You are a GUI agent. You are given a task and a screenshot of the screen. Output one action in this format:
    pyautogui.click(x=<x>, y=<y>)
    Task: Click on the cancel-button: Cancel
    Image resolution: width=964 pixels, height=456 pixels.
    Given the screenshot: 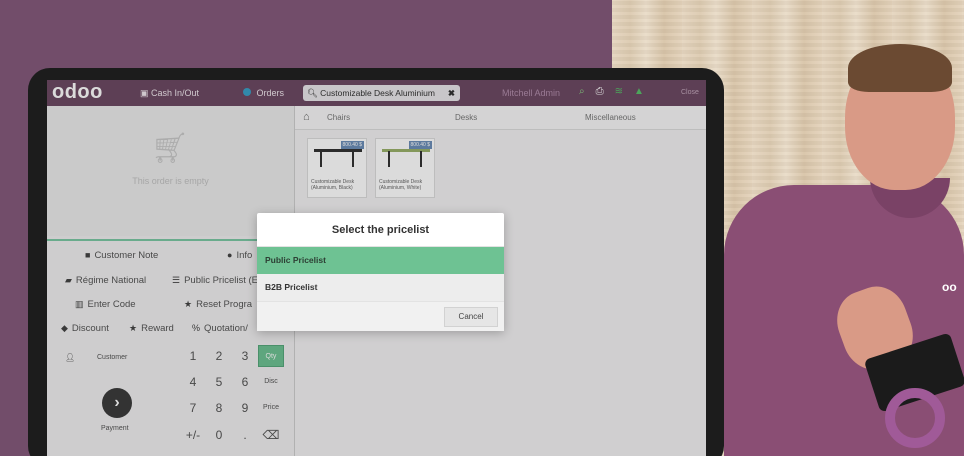 What is the action you would take?
    pyautogui.click(x=471, y=317)
    